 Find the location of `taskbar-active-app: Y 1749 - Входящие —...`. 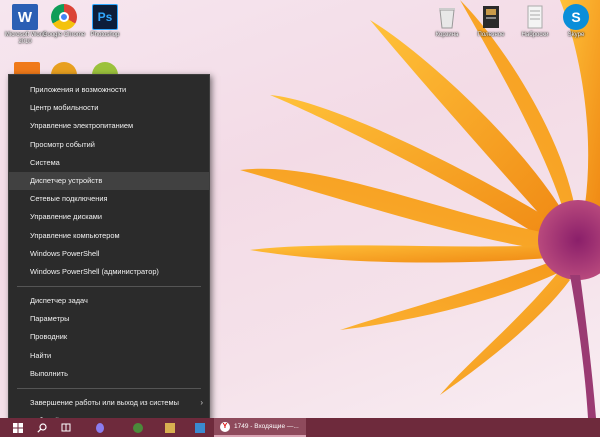

taskbar-active-app: Y 1749 - Входящие —... is located at coordinates (260, 427).